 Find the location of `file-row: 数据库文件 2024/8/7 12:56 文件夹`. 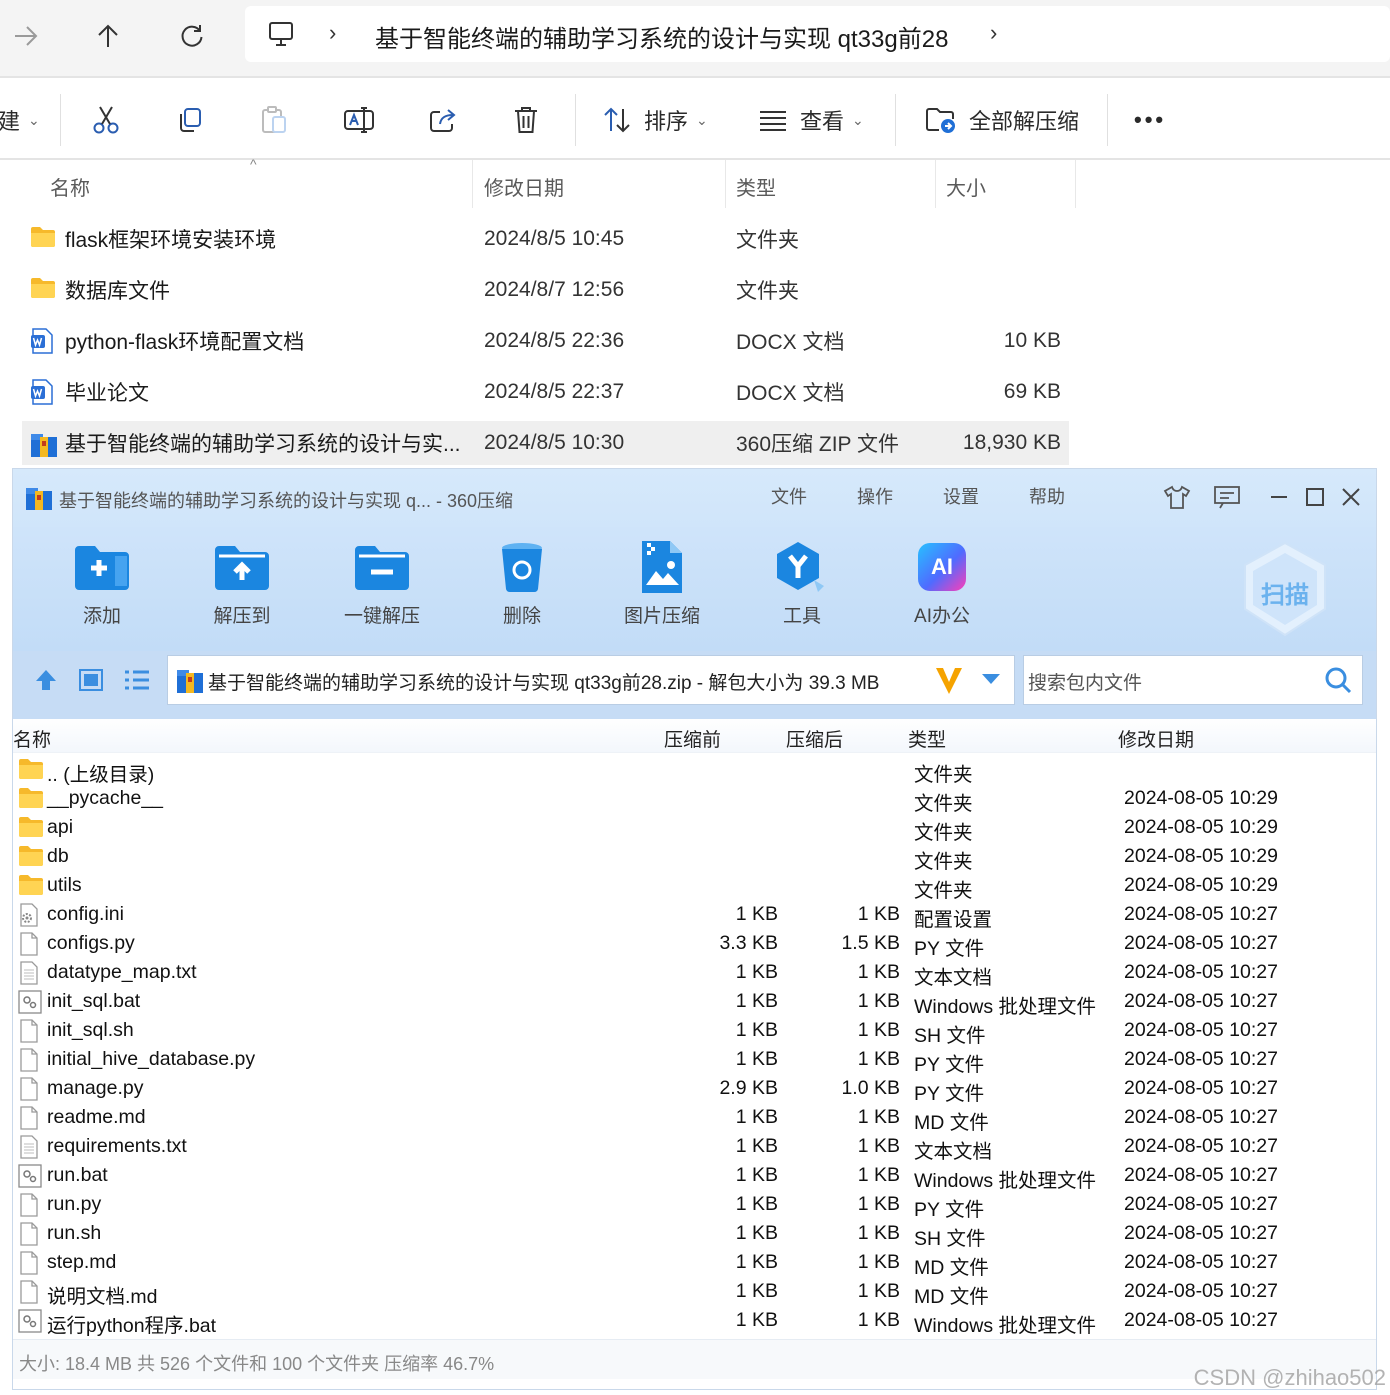

file-row: 数据库文件 2024/8/7 12:56 文件夹 is located at coordinates (545, 290).